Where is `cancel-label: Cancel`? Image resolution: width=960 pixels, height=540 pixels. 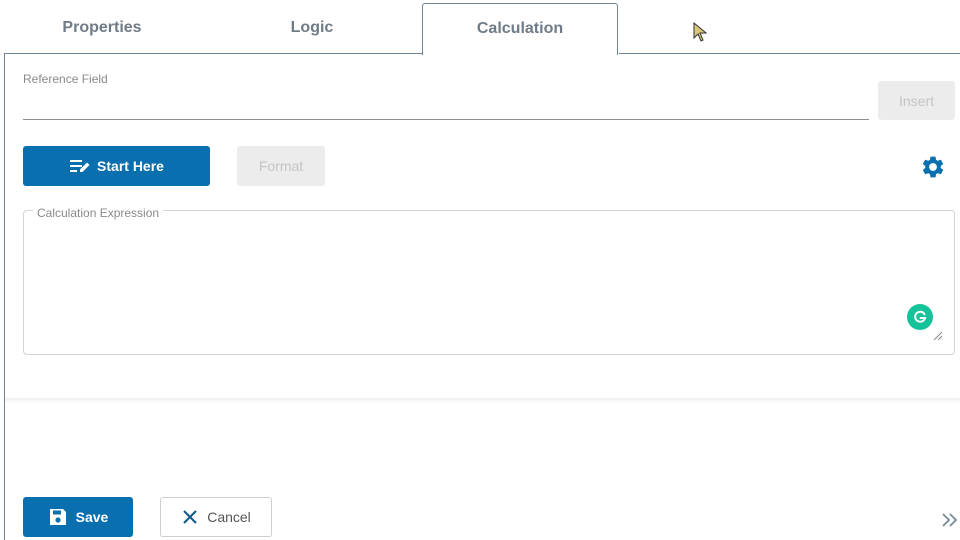 cancel-label: Cancel is located at coordinates (229, 517).